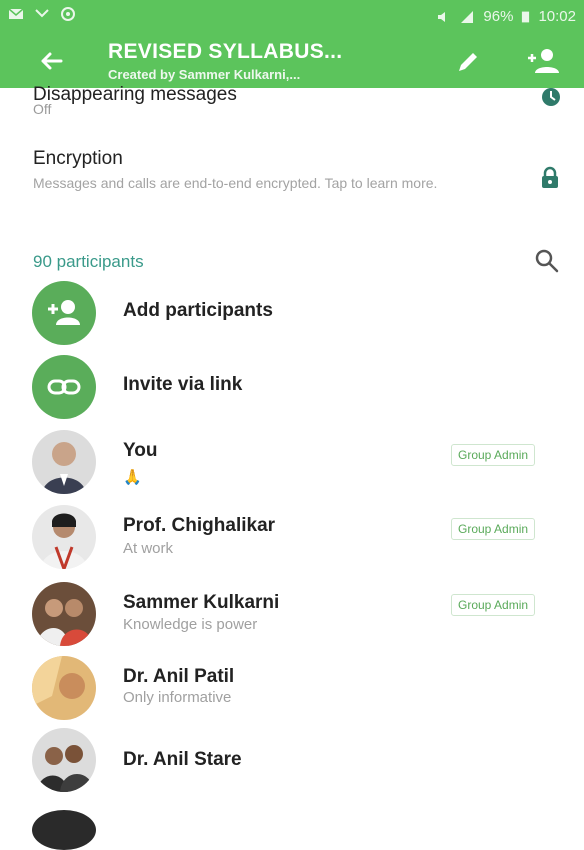 This screenshot has width=584, height=850. What do you see at coordinates (42, 109) in the screenshot?
I see `disappearing-messages-value: Off` at bounding box center [42, 109].